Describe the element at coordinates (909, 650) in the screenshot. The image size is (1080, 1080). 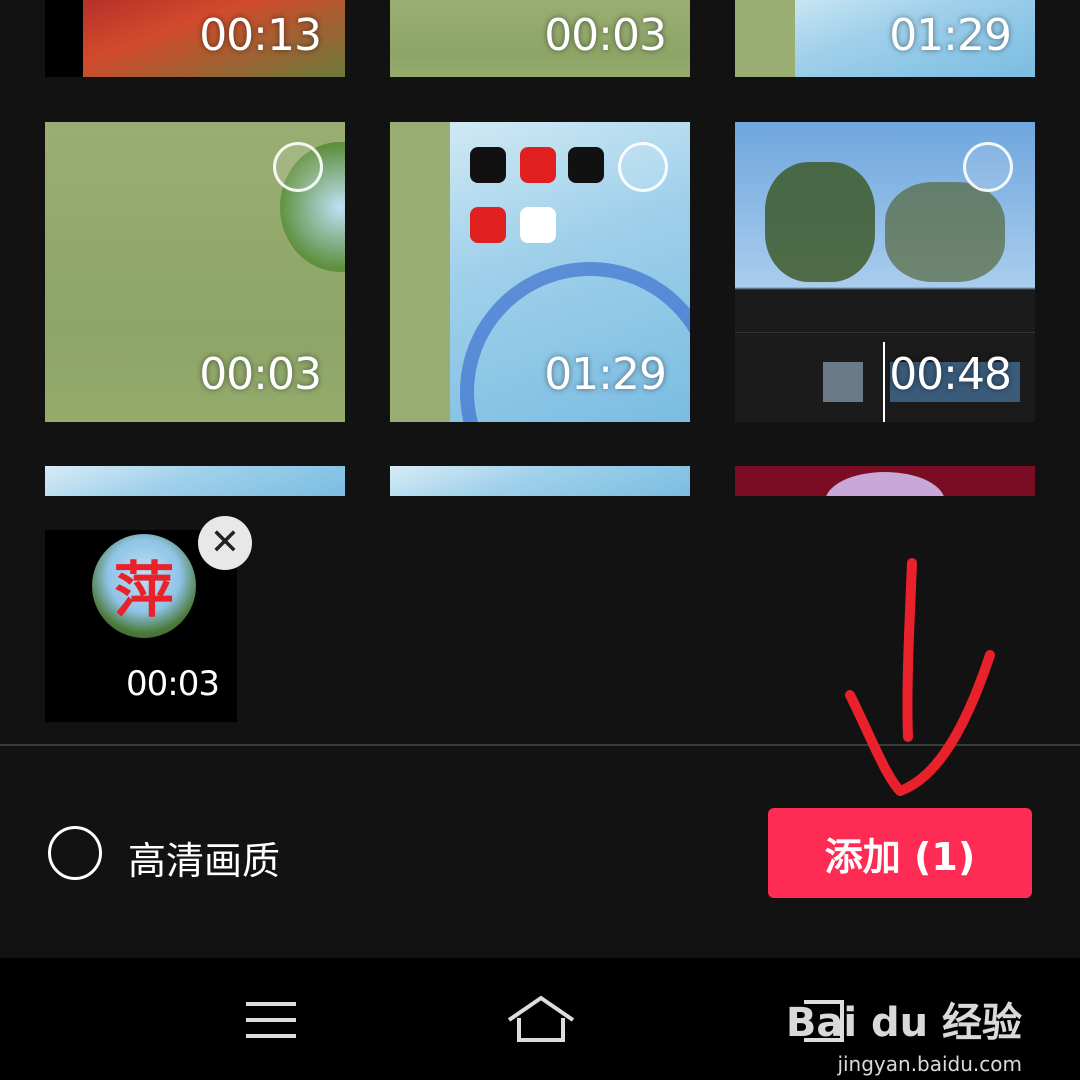
I see `arrow-shaft` at that location.